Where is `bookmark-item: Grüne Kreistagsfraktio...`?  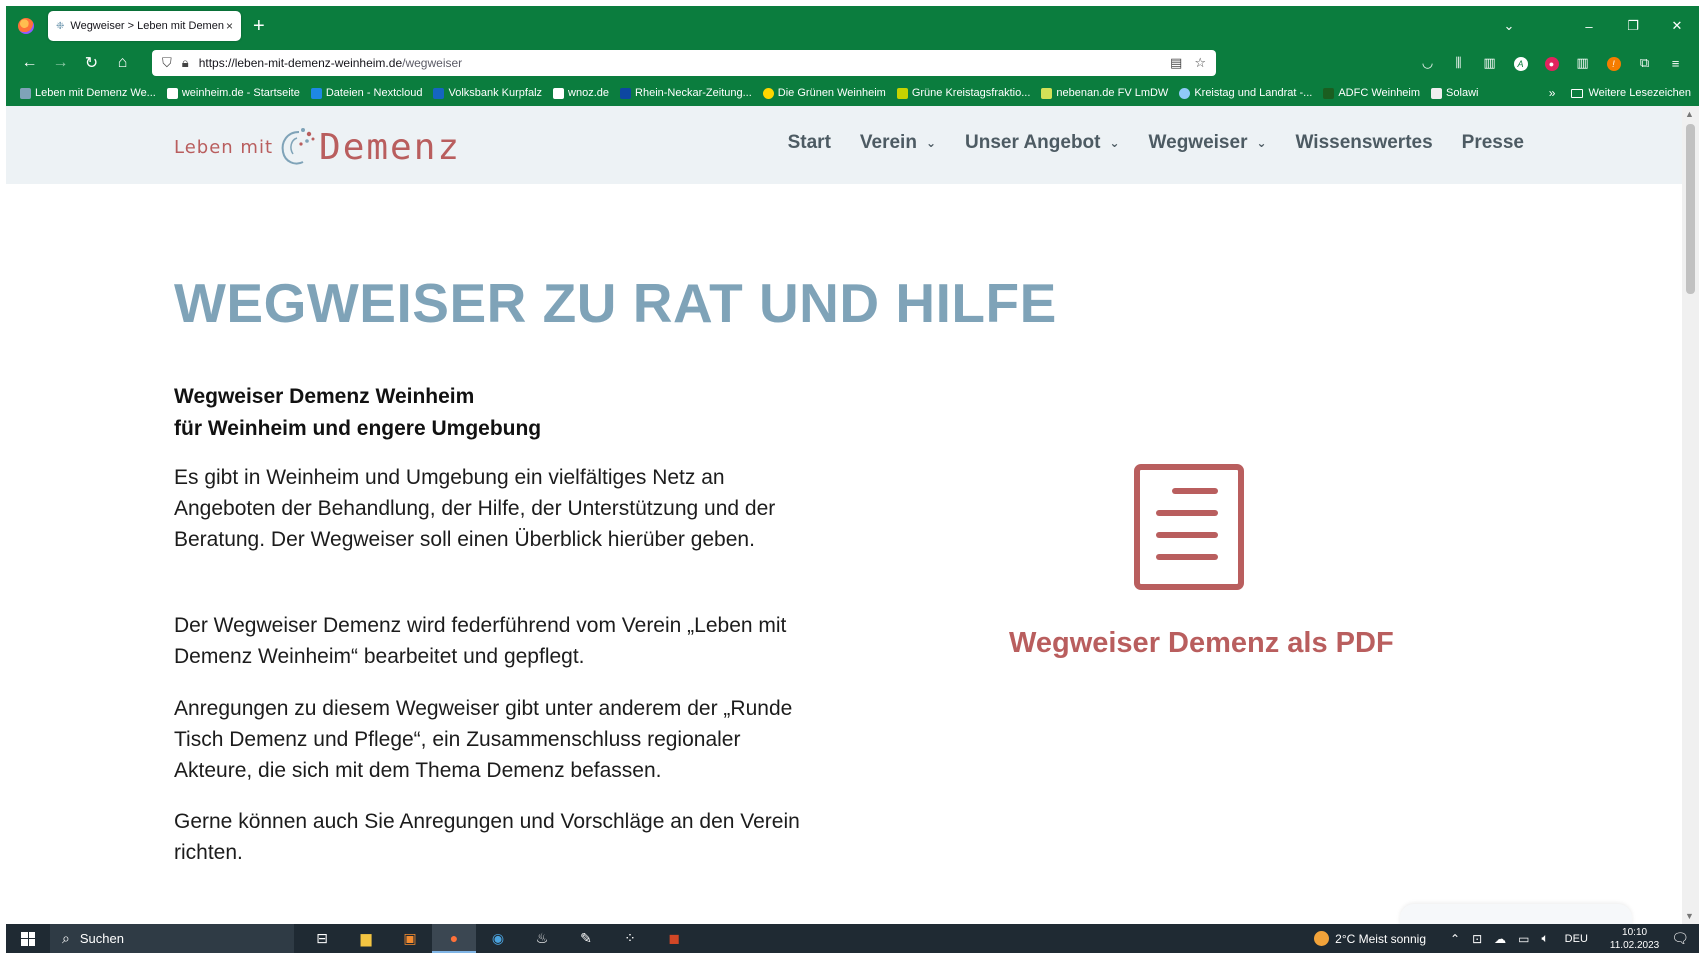
bookmark-item: Grüne Kreistagsfraktio... is located at coordinates (963, 93).